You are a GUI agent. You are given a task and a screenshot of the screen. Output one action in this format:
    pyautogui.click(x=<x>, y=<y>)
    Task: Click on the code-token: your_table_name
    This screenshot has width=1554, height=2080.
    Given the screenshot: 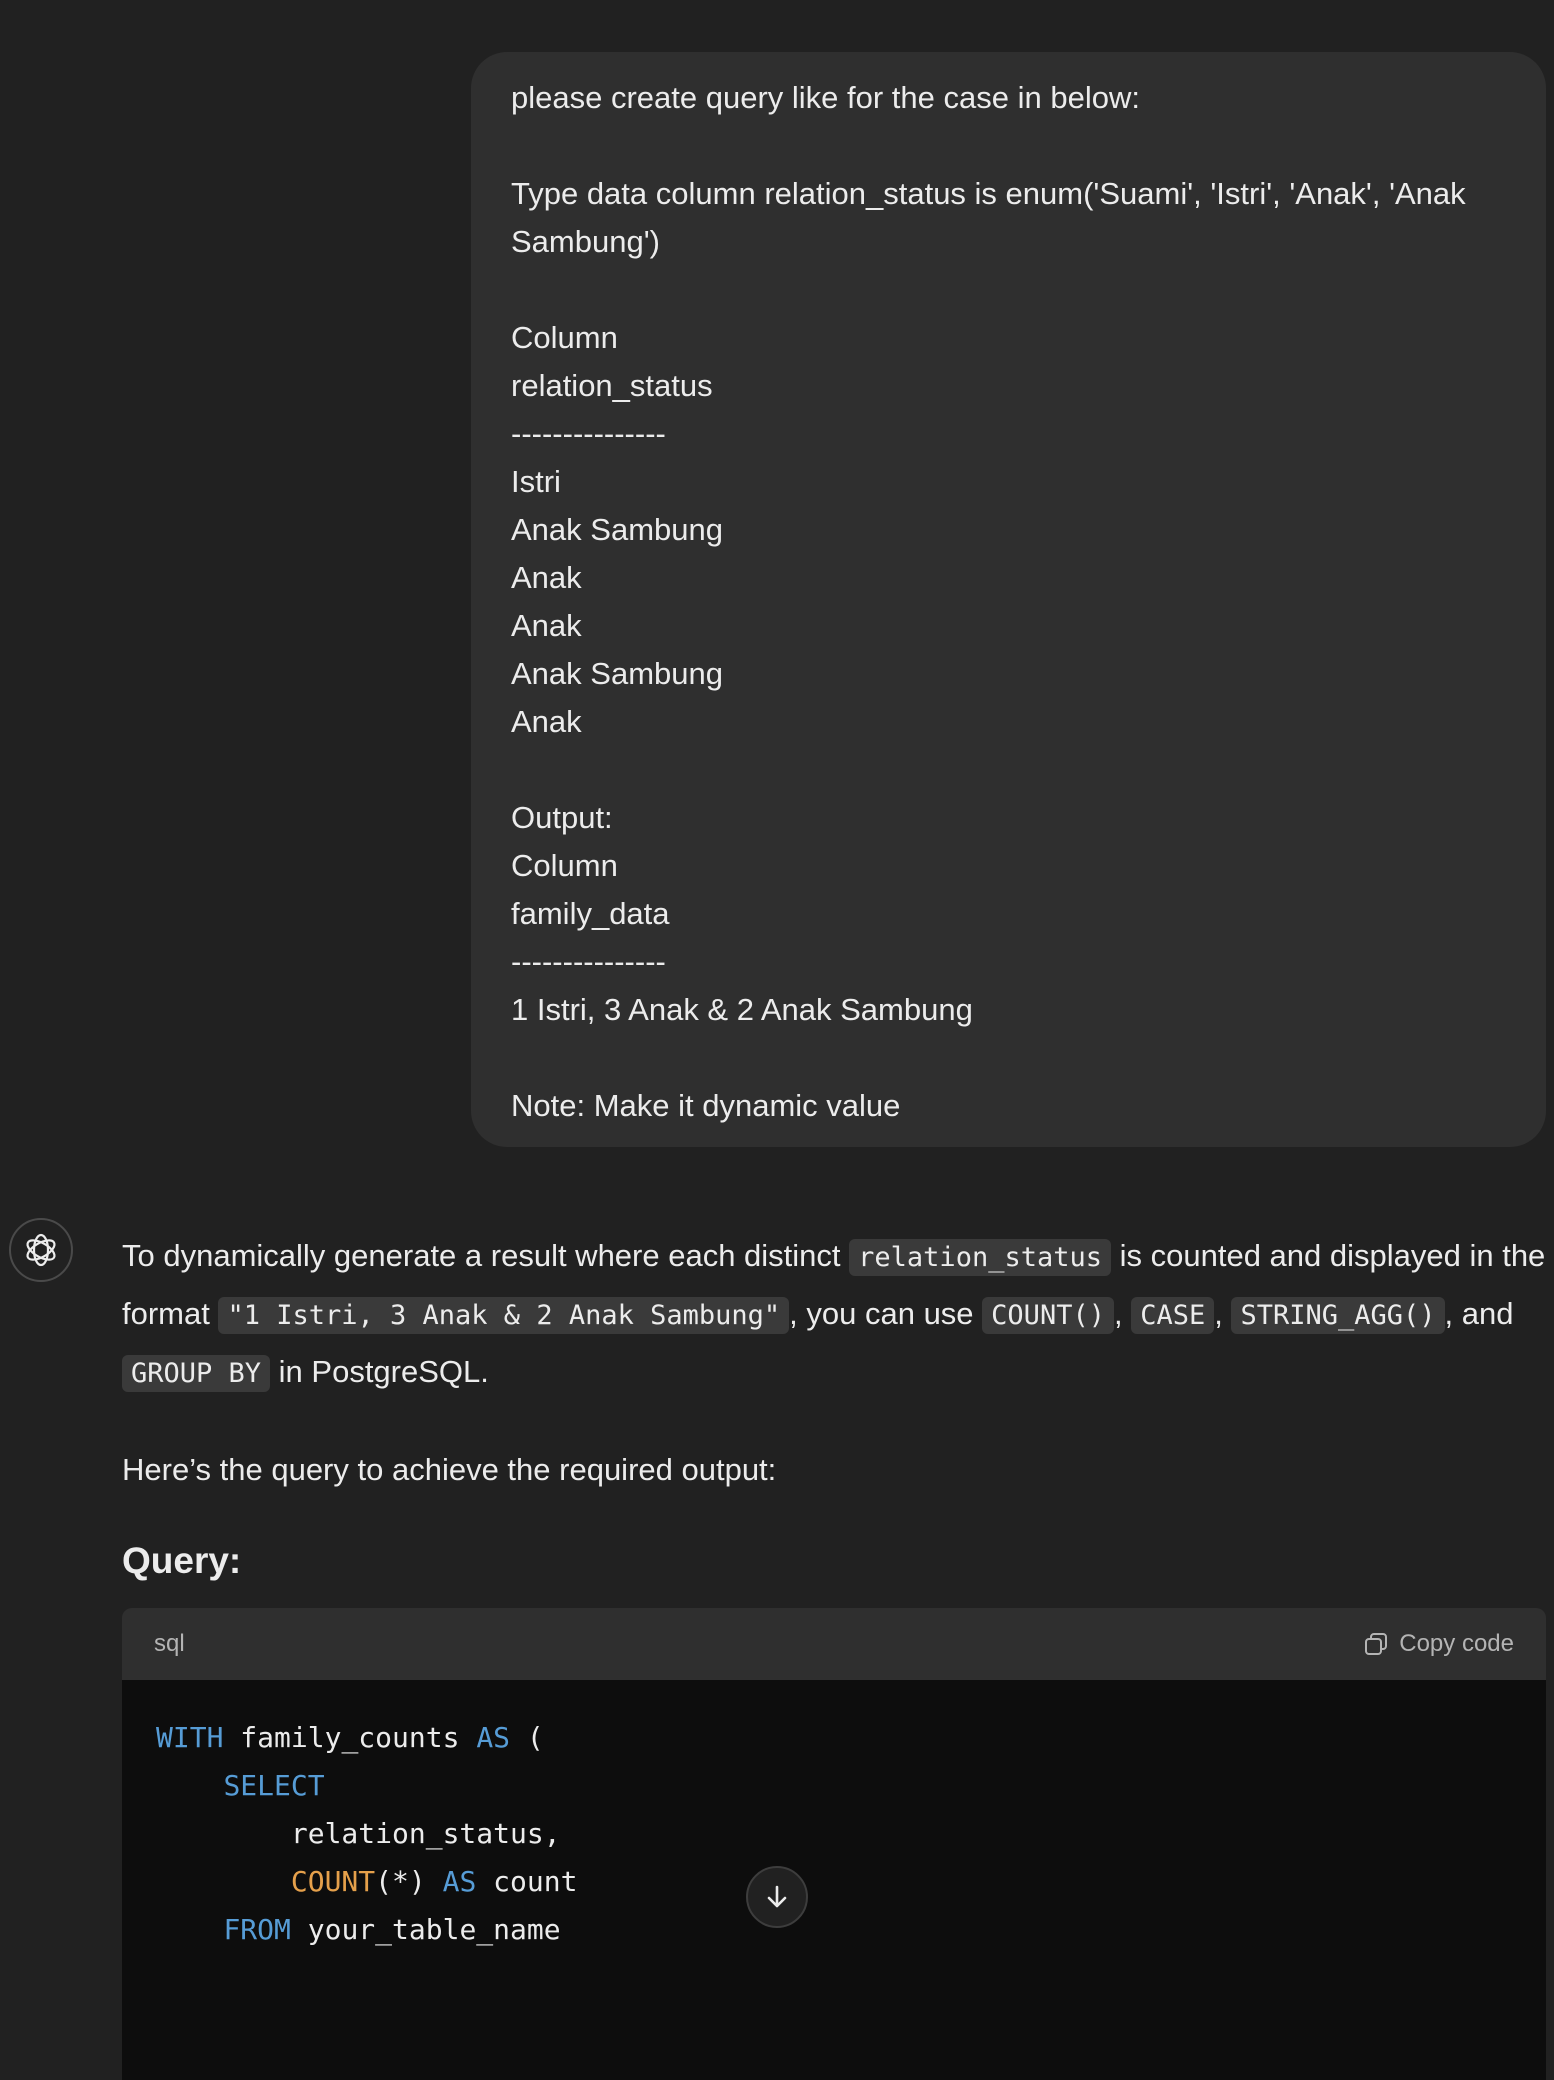 What is the action you would take?
    pyautogui.click(x=425, y=1929)
    